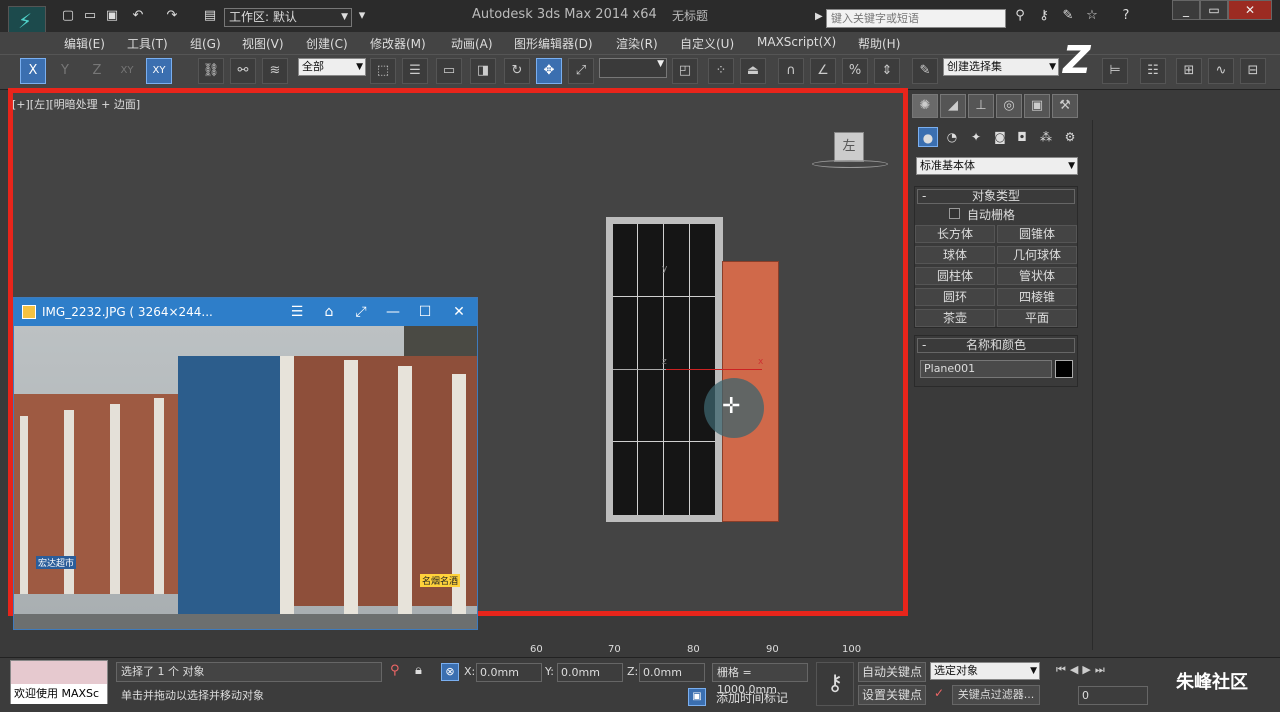 Image resolution: width=1280 pixels, height=712 pixels. Describe the element at coordinates (361, 312) in the screenshot. I see `fullscreen-icon: ⤢` at that location.